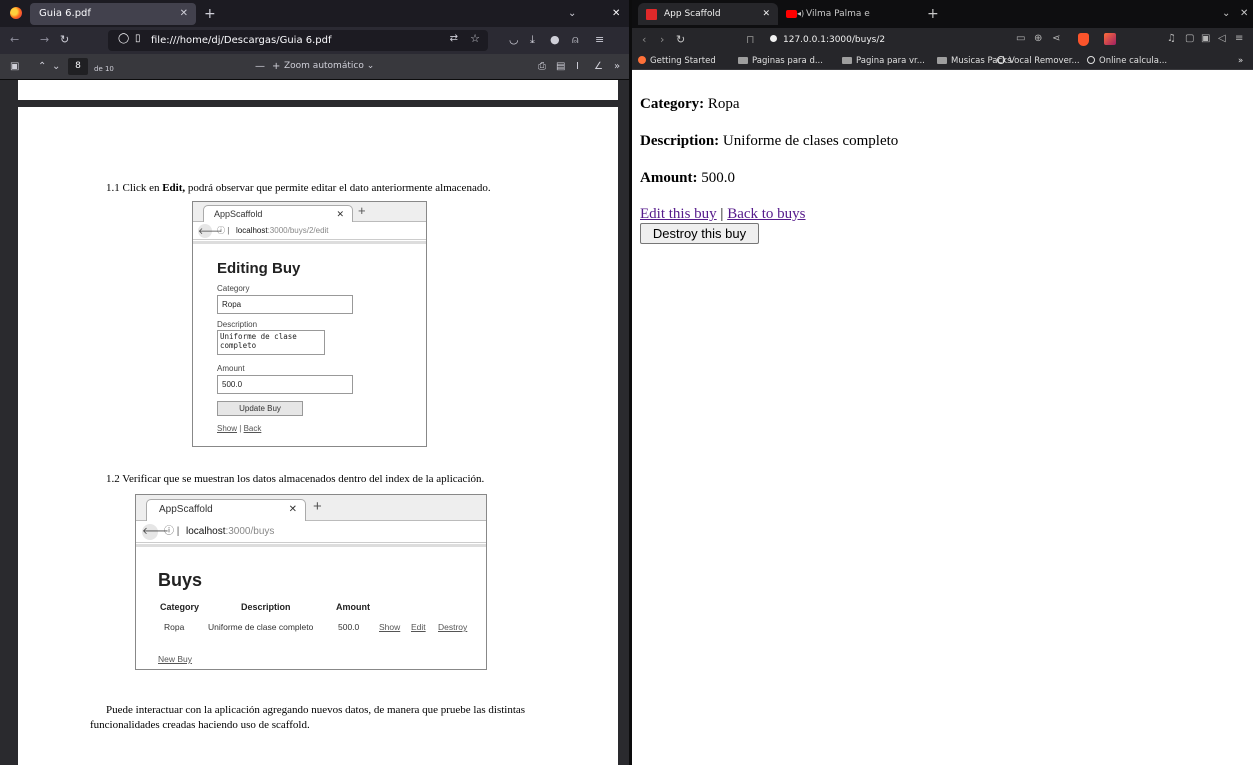  I want to click on brave-shields-icon, so click(1083, 39).